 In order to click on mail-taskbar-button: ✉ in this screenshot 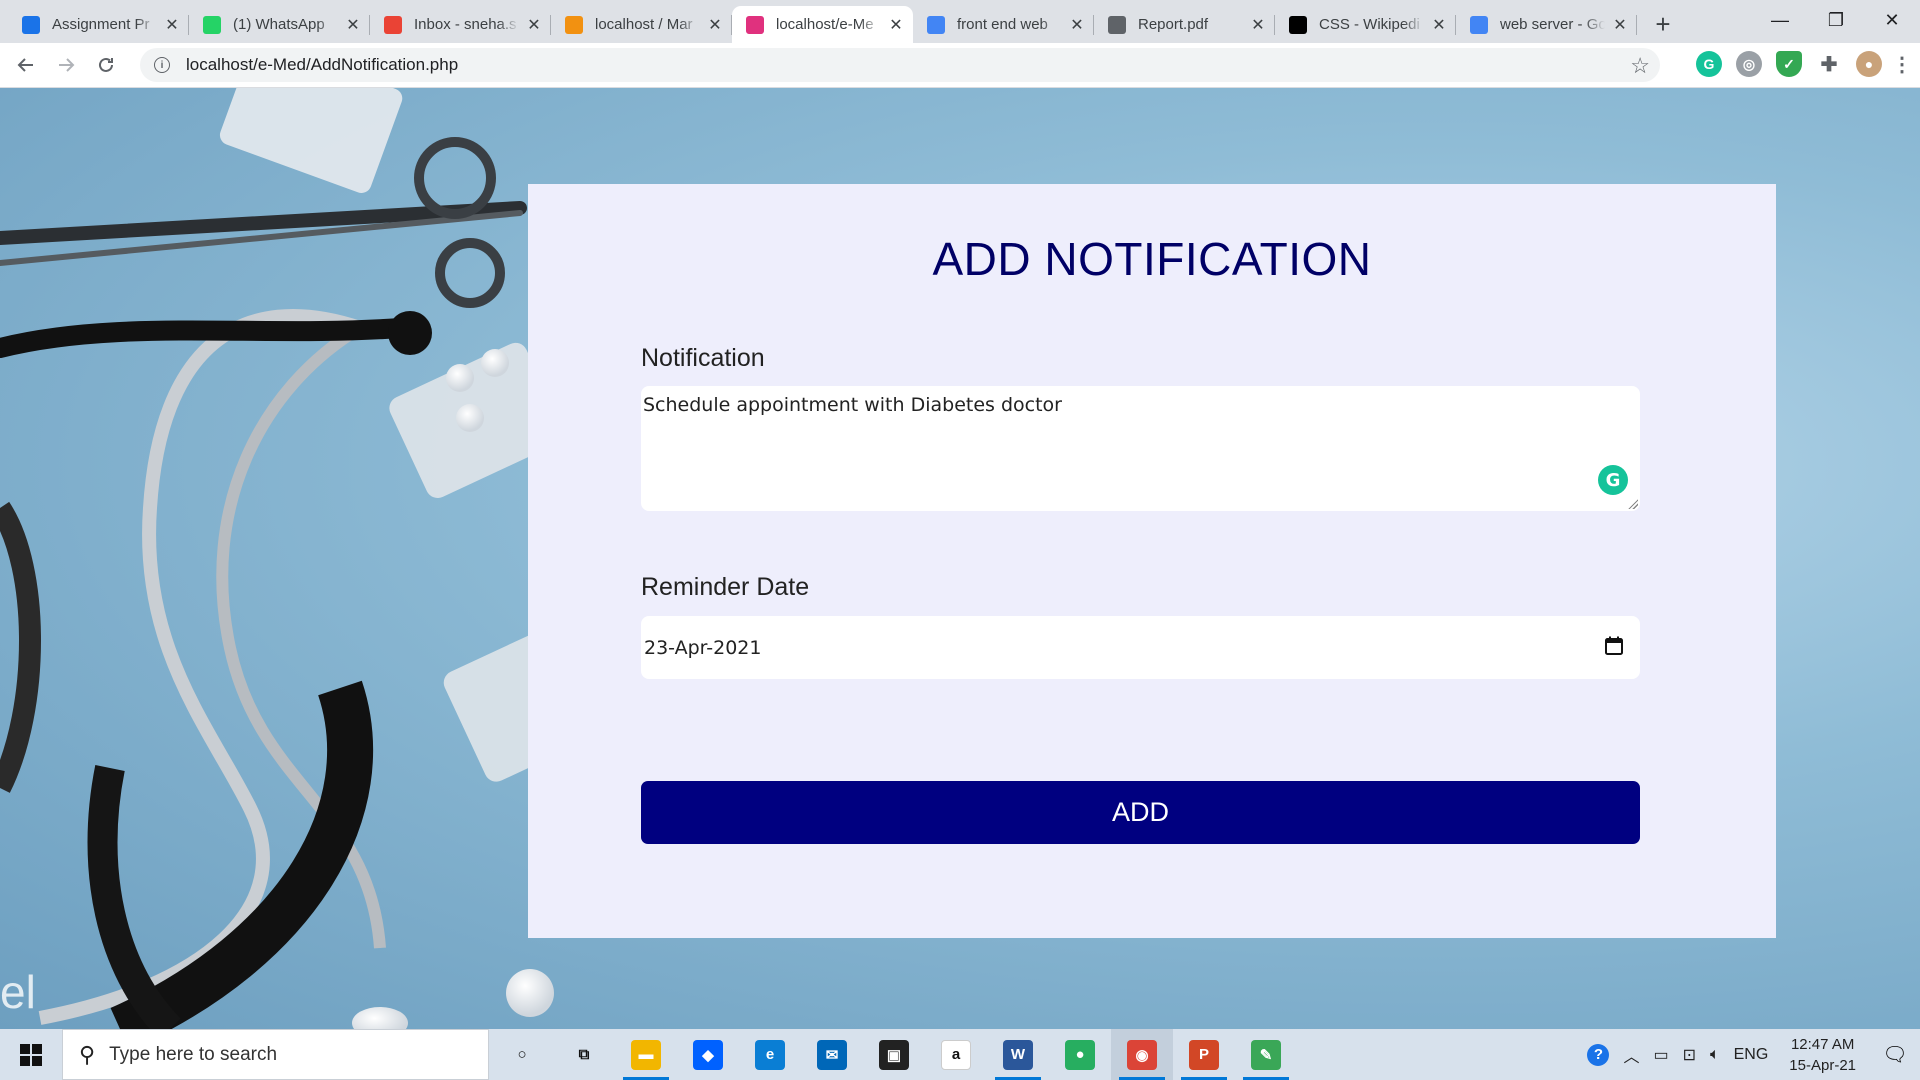, I will do `click(832, 1054)`.